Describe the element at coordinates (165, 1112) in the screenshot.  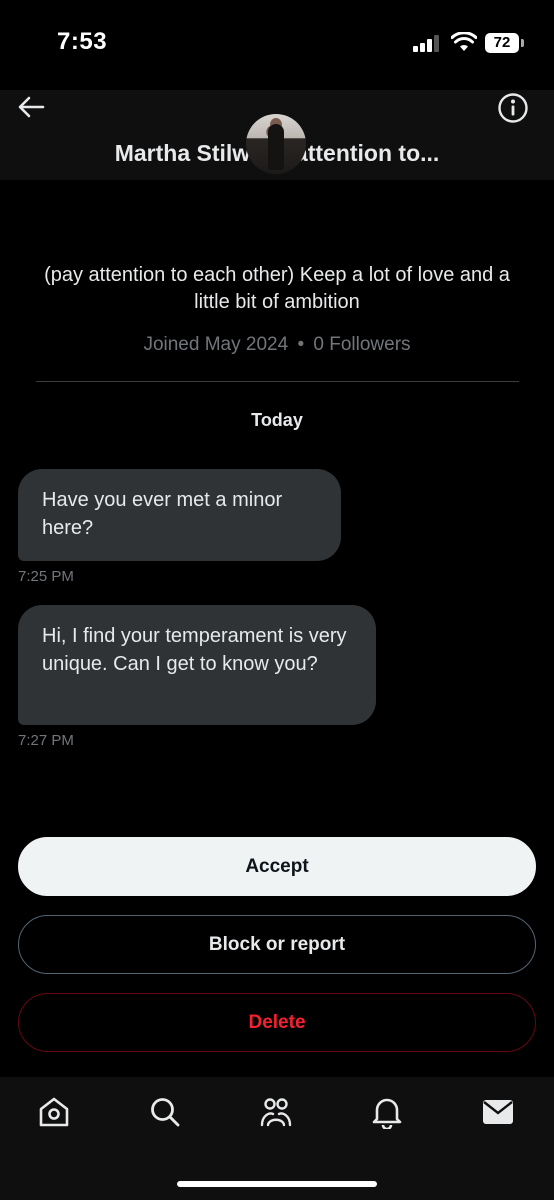
I see `search-icon` at that location.